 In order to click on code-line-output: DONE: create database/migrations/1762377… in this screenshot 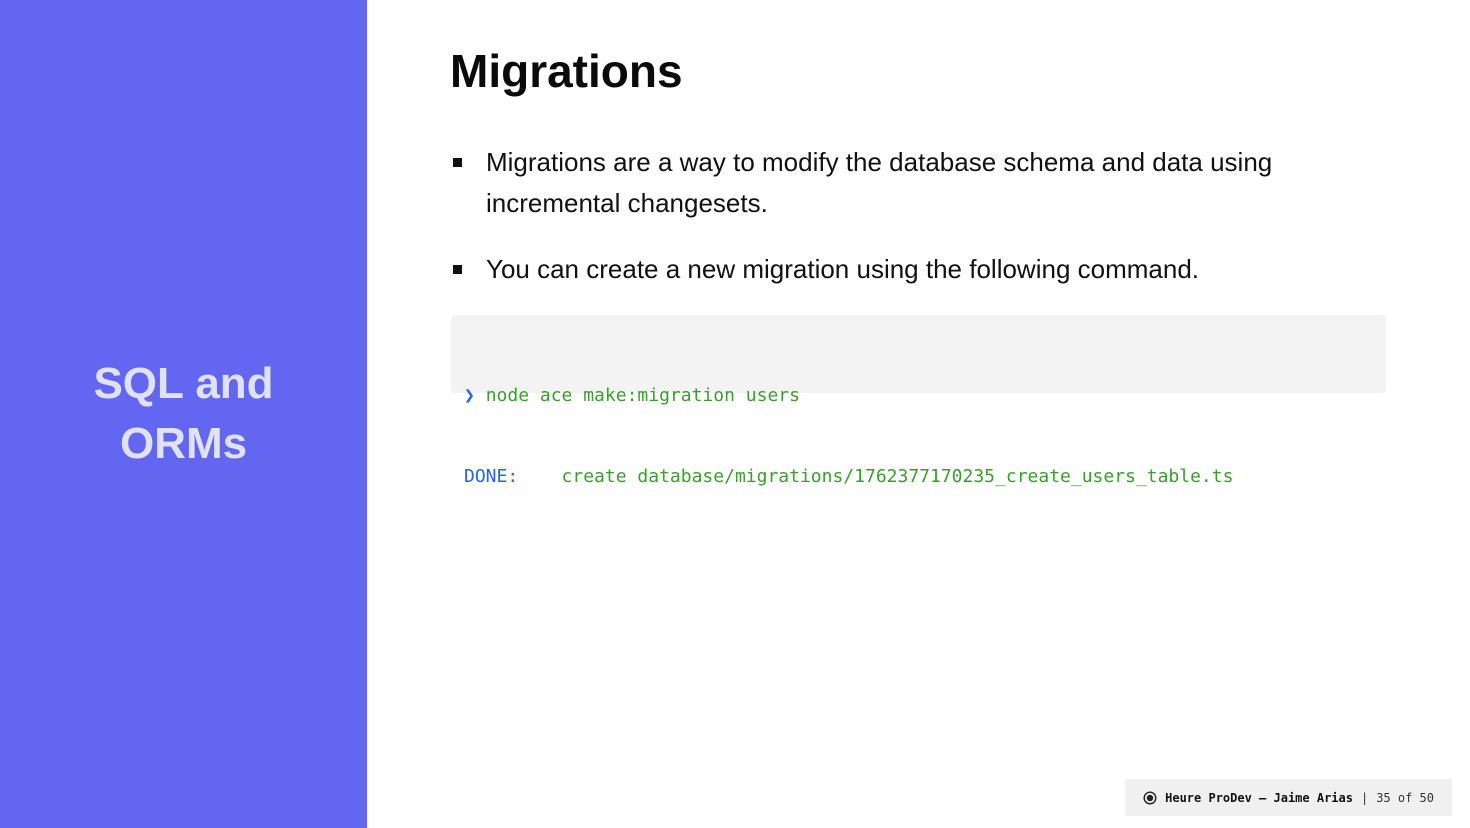, I will do `click(918, 476)`.